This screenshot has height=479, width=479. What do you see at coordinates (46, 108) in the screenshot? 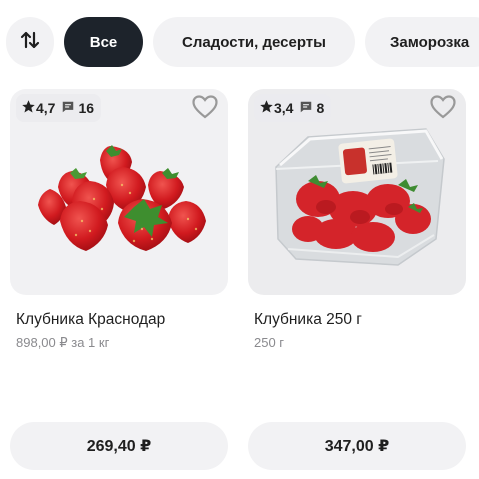
I see `rating-value: 4,7` at bounding box center [46, 108].